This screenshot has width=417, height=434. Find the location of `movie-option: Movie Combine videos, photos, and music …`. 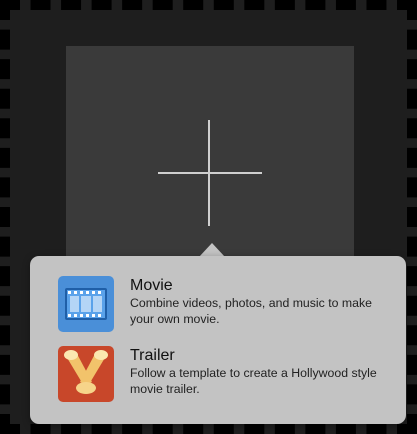

movie-option: Movie Combine videos, photos, and music … is located at coordinates (223, 307).